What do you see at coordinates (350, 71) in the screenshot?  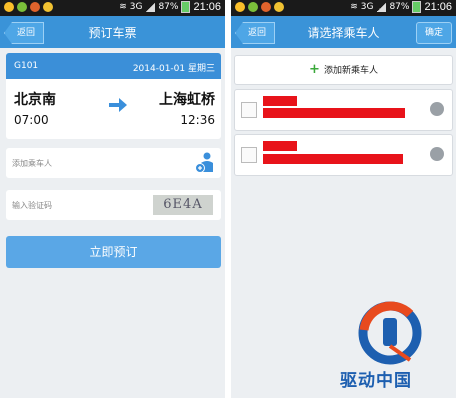 I see `add-new-passenger-label: 添加新乘车人` at bounding box center [350, 71].